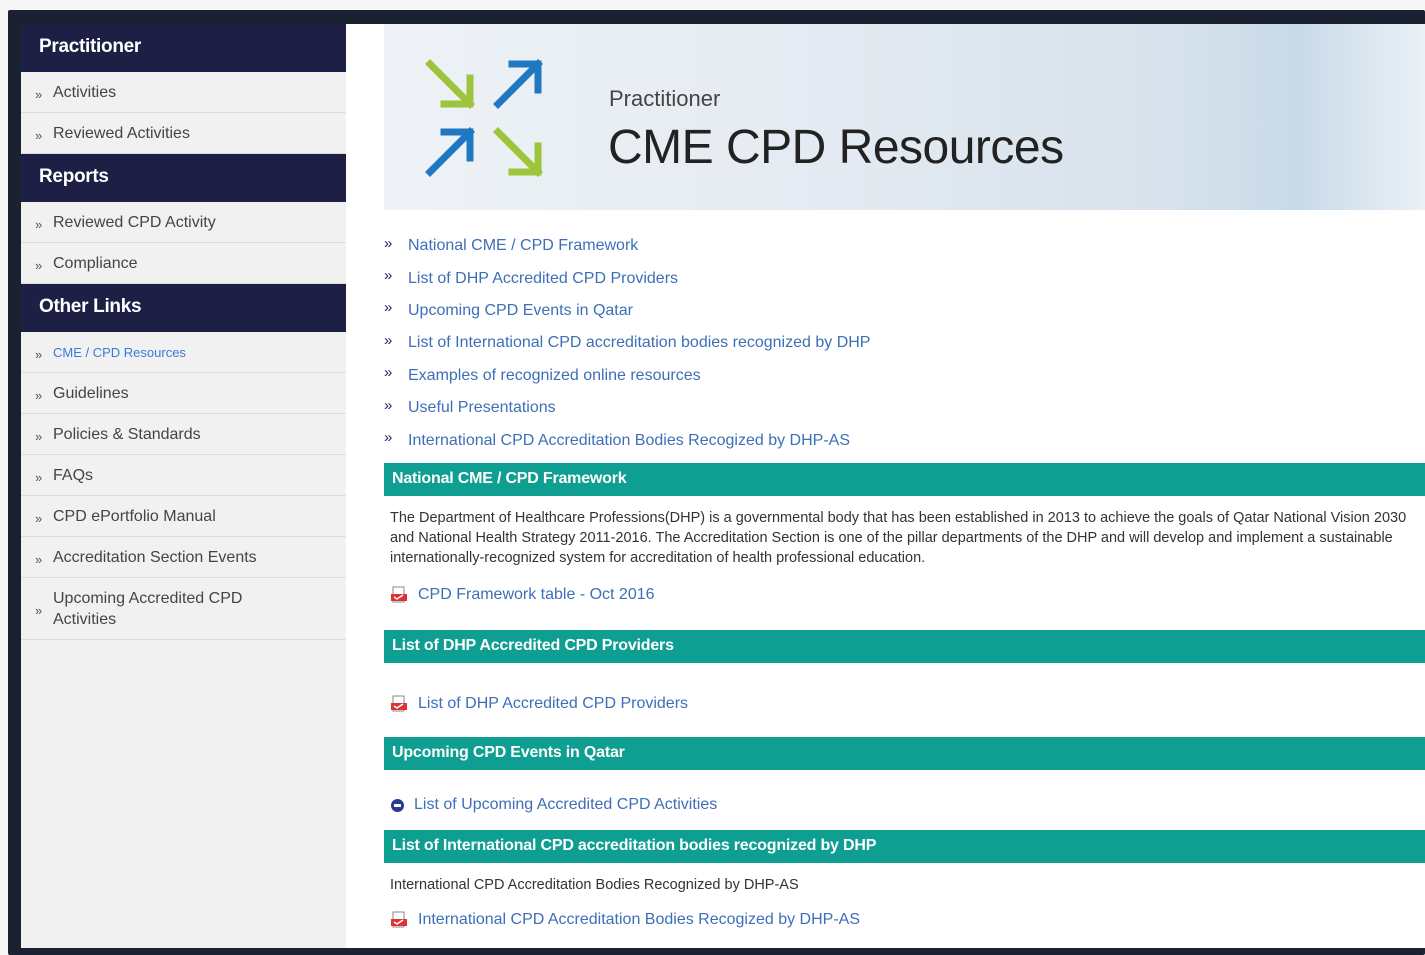 The width and height of the screenshot is (1425, 955). Describe the element at coordinates (183, 263) in the screenshot. I see `sidebar-item-compliance: » Compliance` at that location.